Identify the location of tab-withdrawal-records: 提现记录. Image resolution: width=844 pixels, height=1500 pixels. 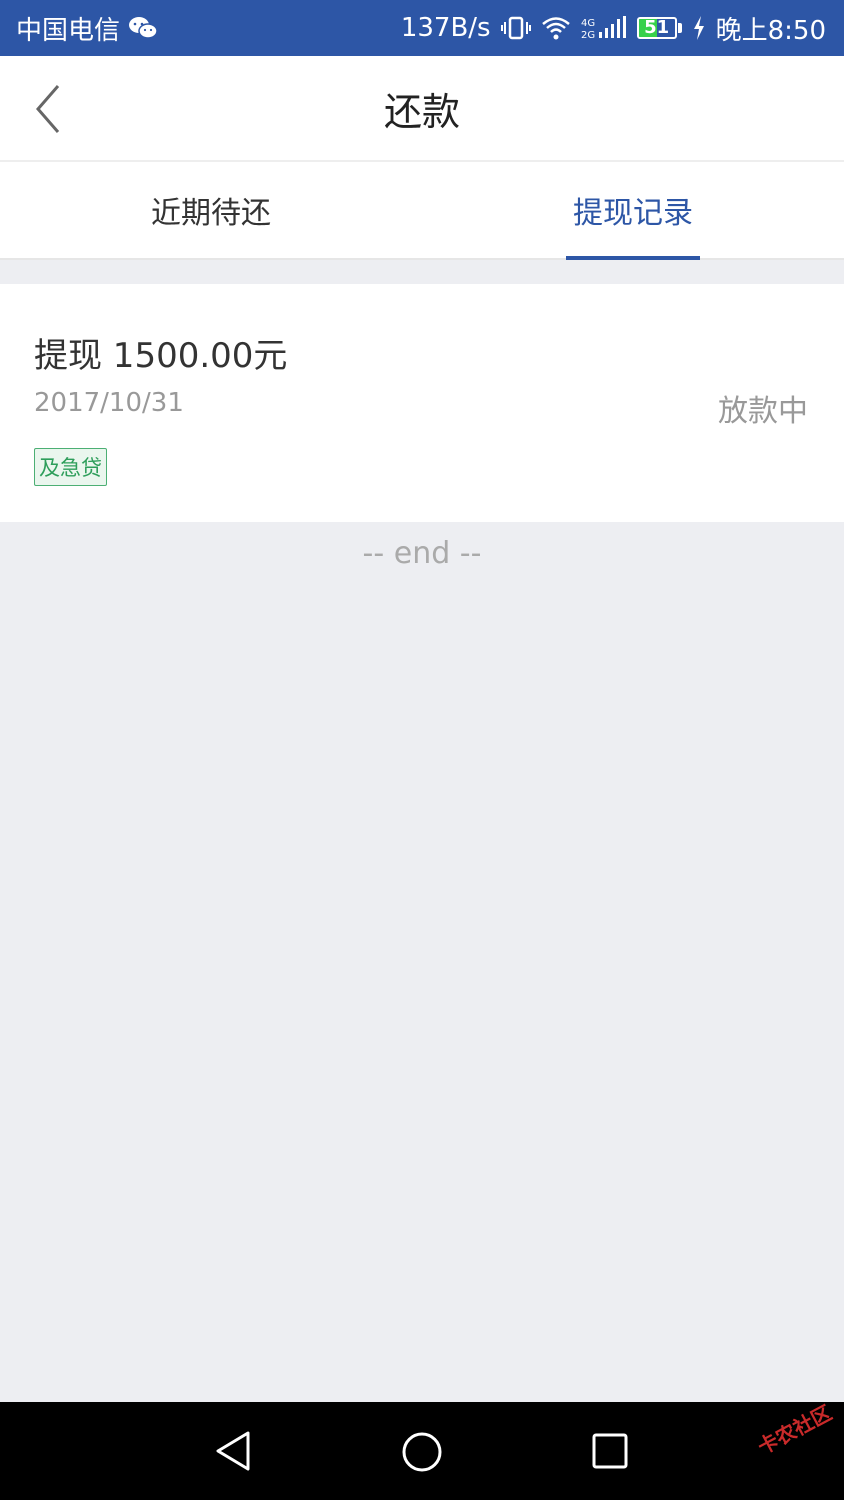
(633, 210).